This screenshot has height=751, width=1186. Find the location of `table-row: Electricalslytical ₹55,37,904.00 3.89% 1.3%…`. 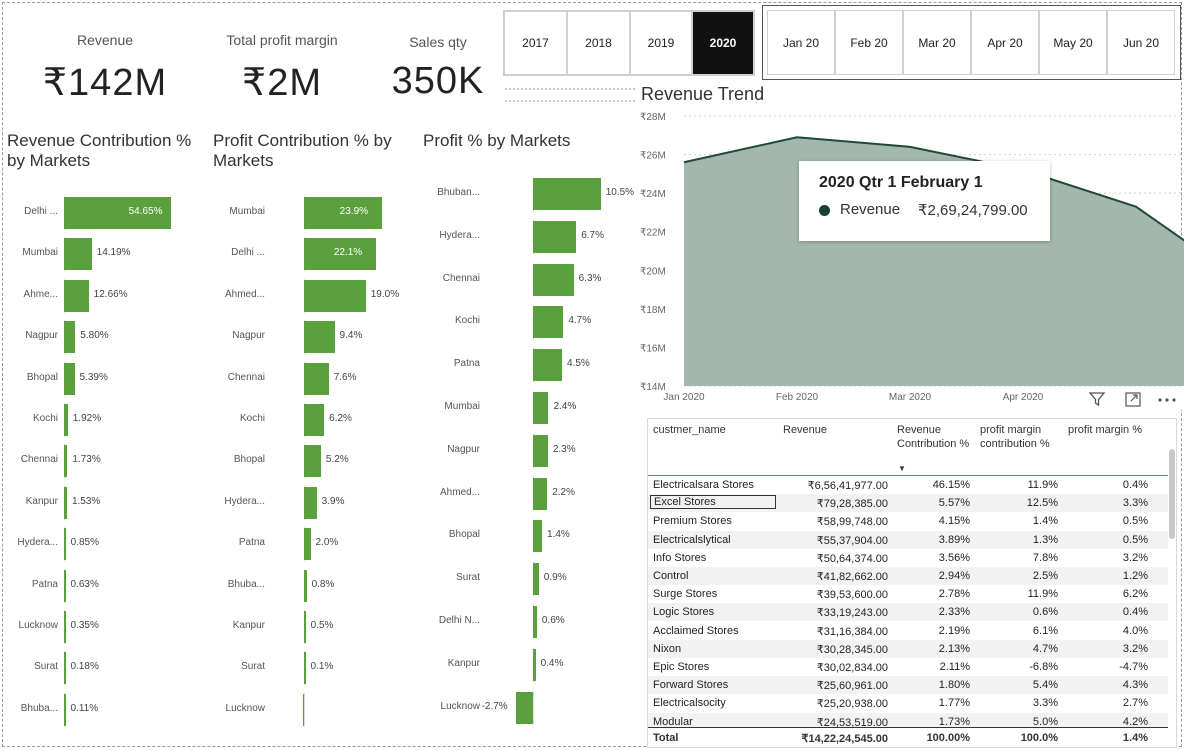

table-row: Electricalslytical ₹55,37,904.00 3.89% 1.3%… is located at coordinates (908, 539).